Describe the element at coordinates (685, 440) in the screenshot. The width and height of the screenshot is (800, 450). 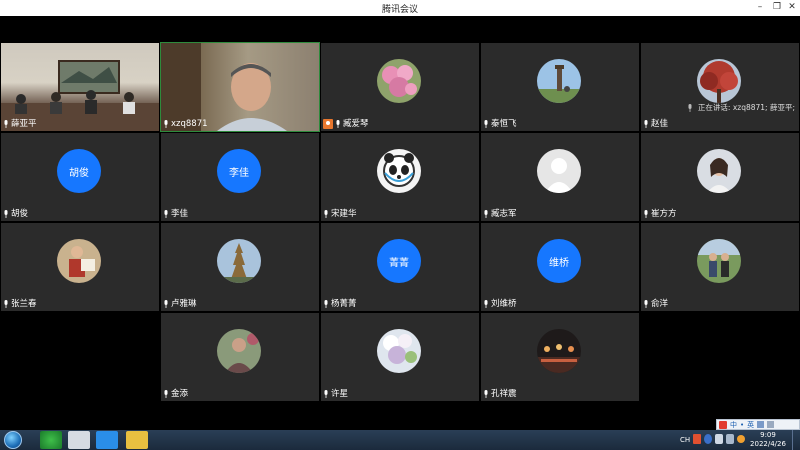
I see `language-indicator: CH` at that location.